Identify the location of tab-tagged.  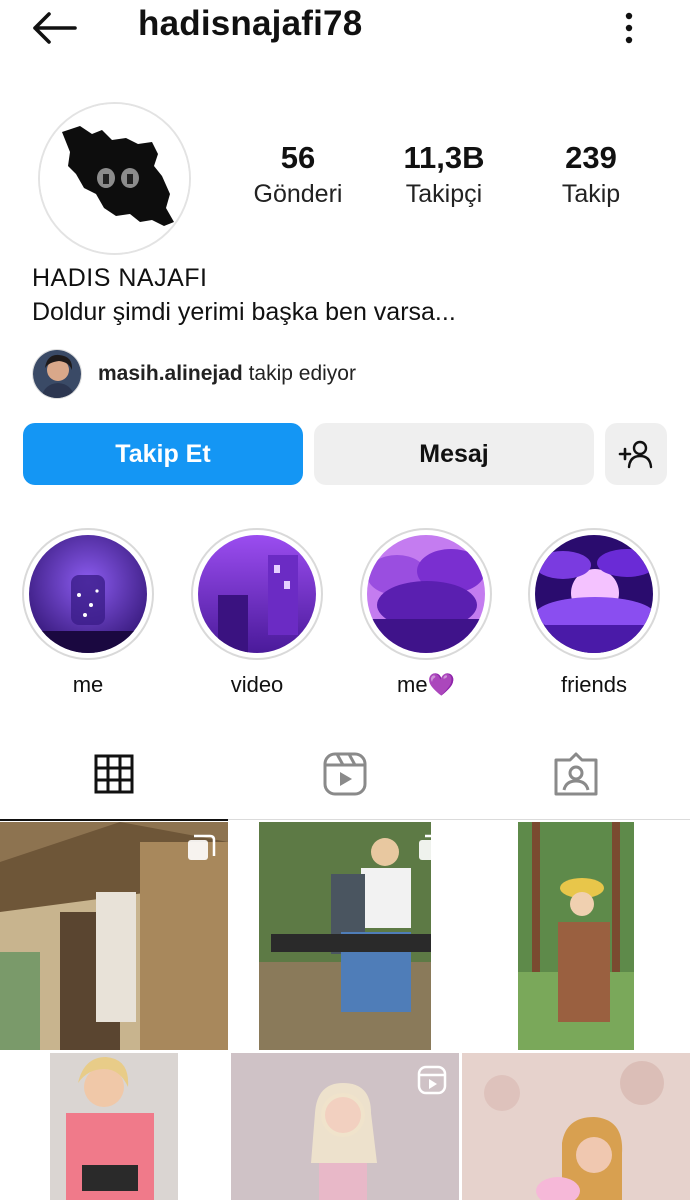
(576, 774).